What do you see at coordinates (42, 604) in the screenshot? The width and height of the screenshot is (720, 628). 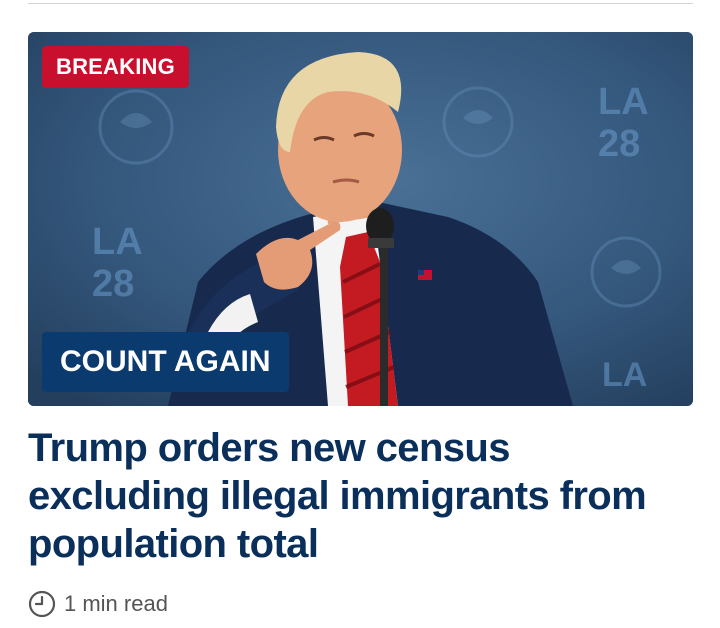 I see `clock-icon` at bounding box center [42, 604].